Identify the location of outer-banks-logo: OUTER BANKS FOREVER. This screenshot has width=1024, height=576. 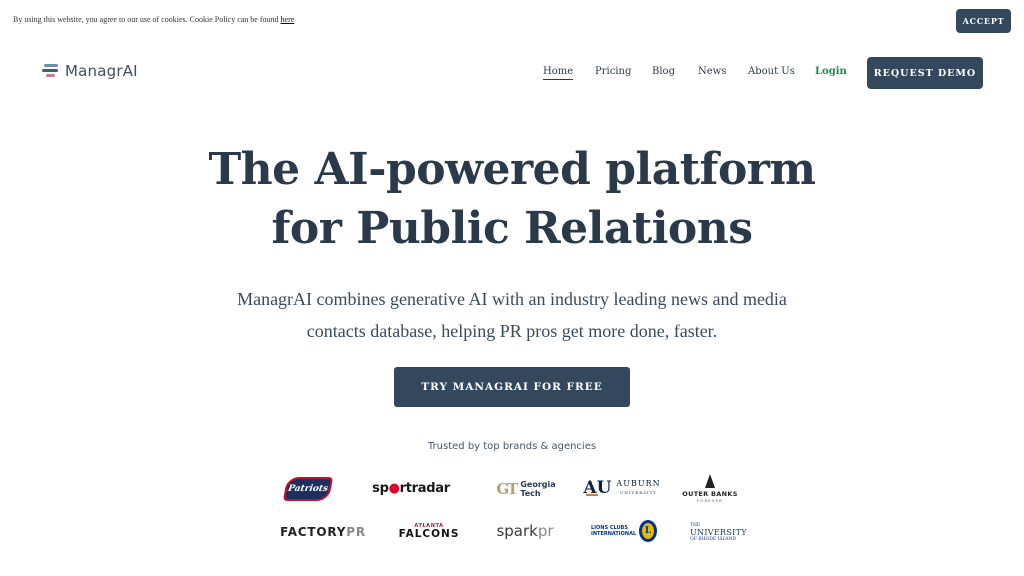
(710, 488).